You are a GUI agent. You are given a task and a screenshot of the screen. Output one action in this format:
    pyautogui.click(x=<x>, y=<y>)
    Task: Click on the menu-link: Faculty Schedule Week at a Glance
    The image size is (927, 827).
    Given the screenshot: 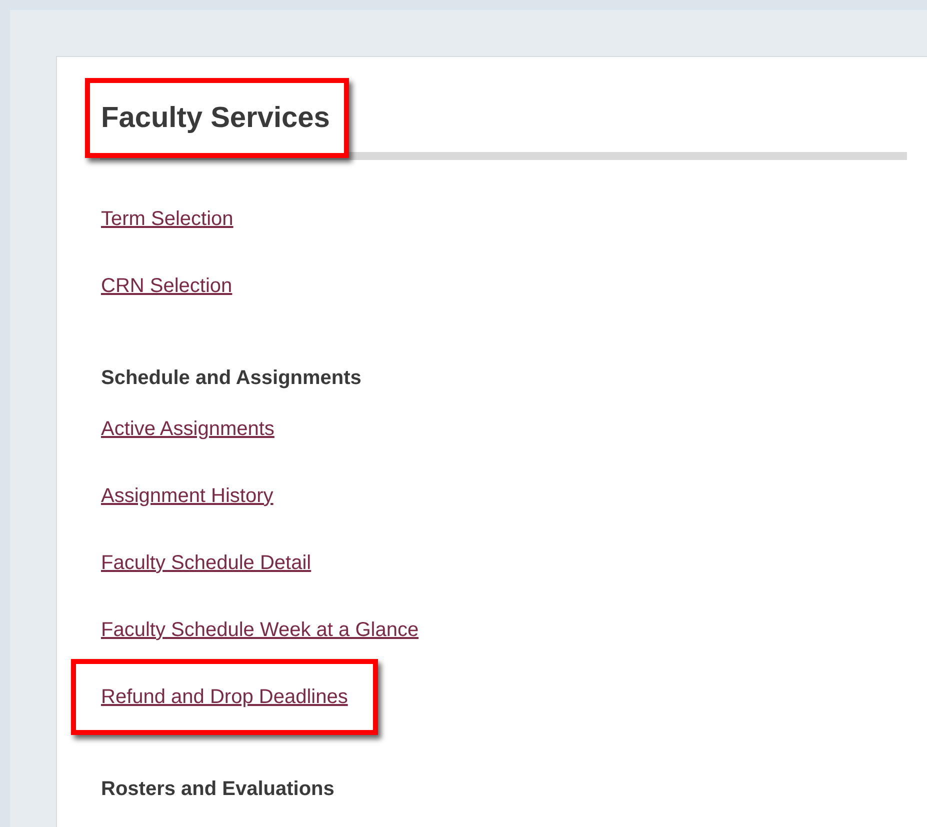 What is the action you would take?
    pyautogui.click(x=260, y=630)
    